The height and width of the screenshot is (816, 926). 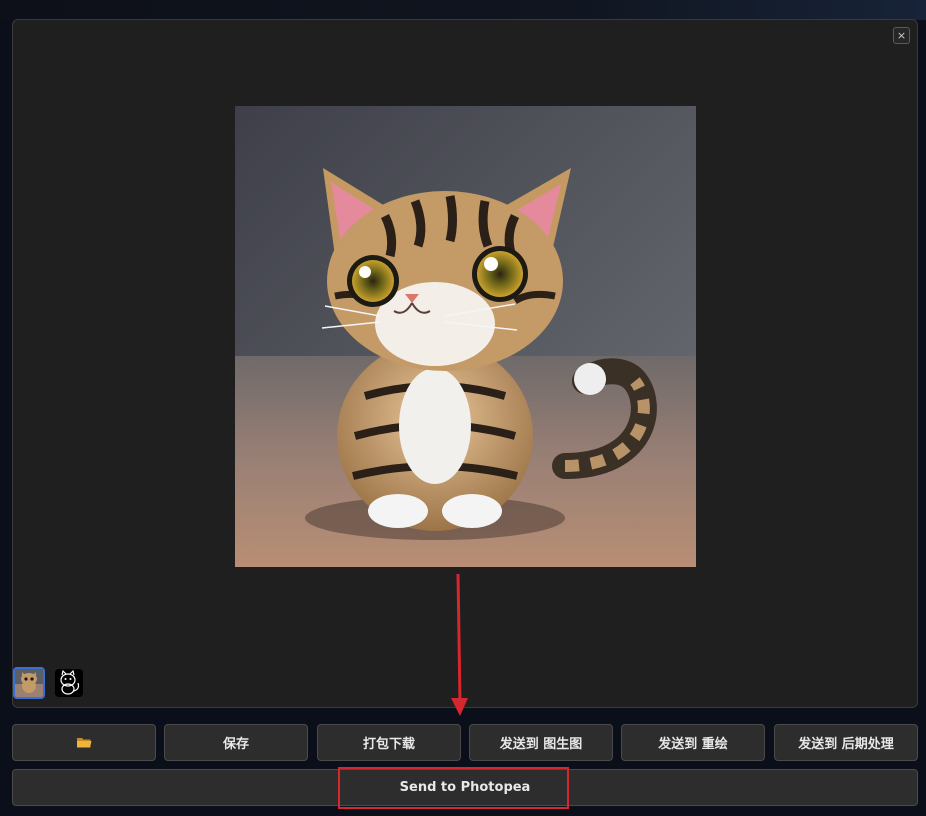 I want to click on annotation-highlight-box, so click(x=453, y=788).